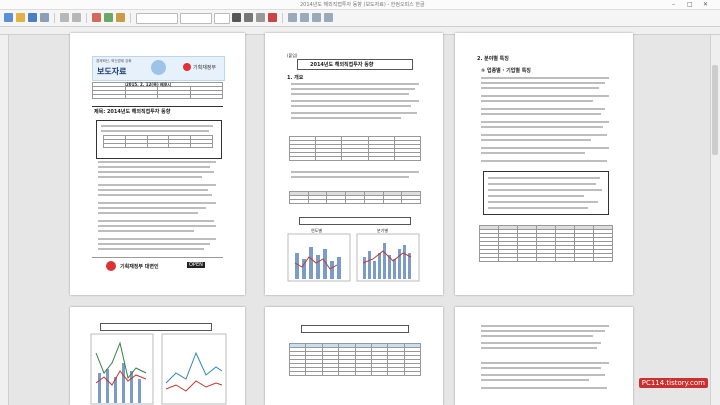  Describe the element at coordinates (112, 71) in the screenshot. I see `report-label: 보도자료` at that location.